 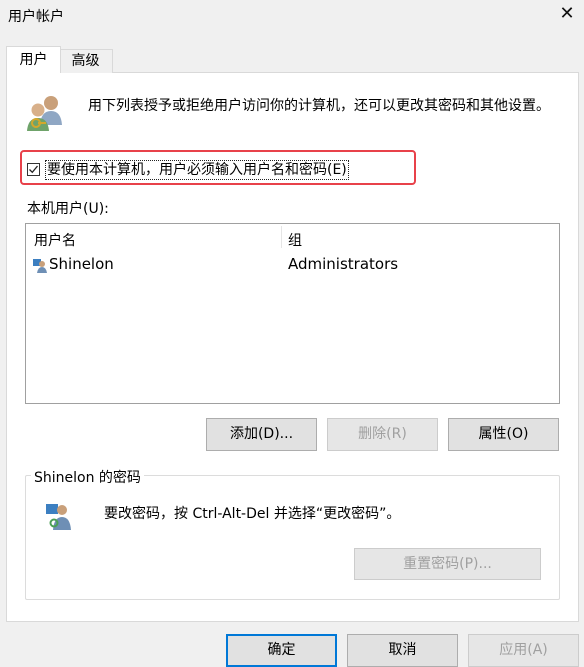 I want to click on table-row-group: Administrators, so click(x=343, y=264).